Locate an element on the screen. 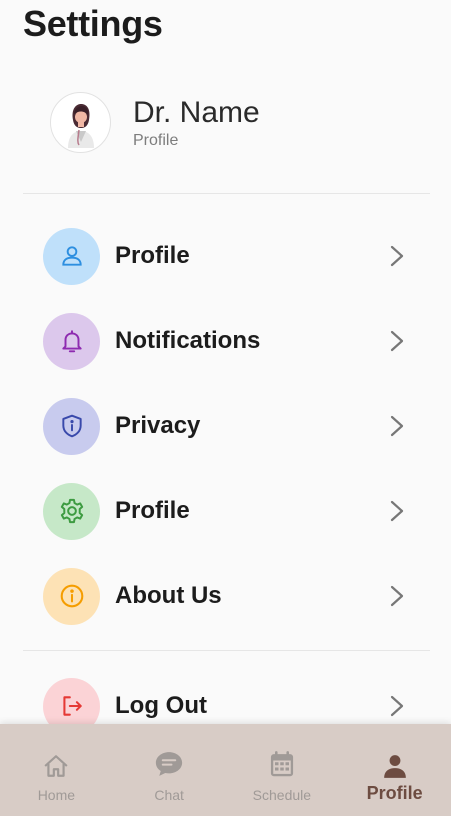  bottom-navigation: Home Chat Schedule Profile is located at coordinates (225, 770).